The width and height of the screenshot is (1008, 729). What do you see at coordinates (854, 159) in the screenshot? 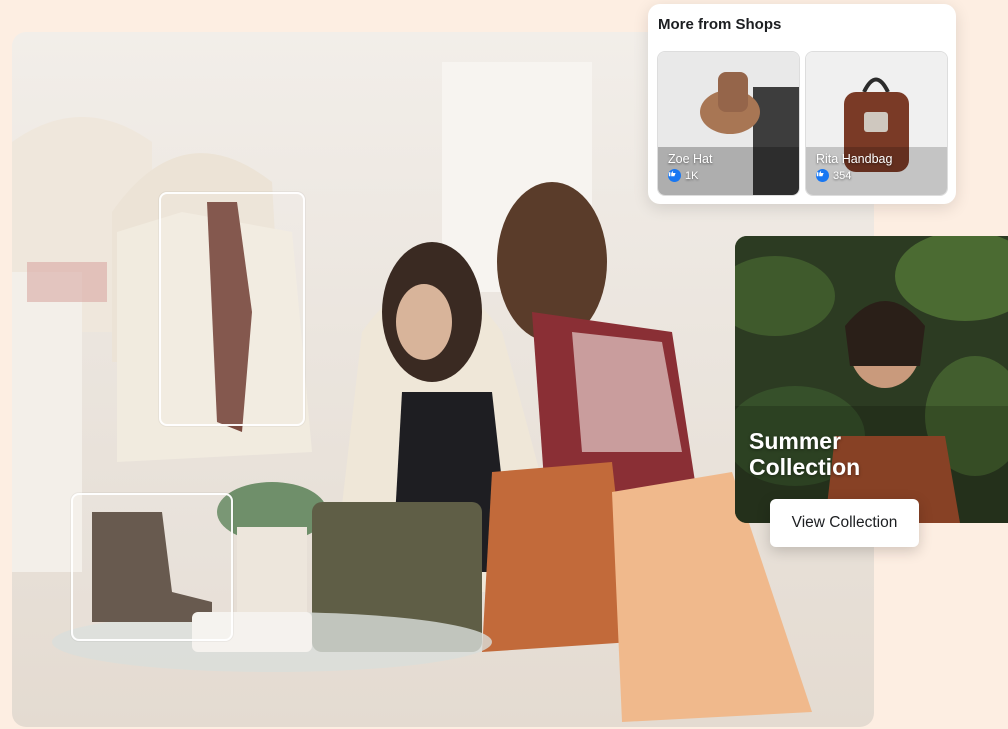
I see `shop-item-name: Rita Handbag` at bounding box center [854, 159].